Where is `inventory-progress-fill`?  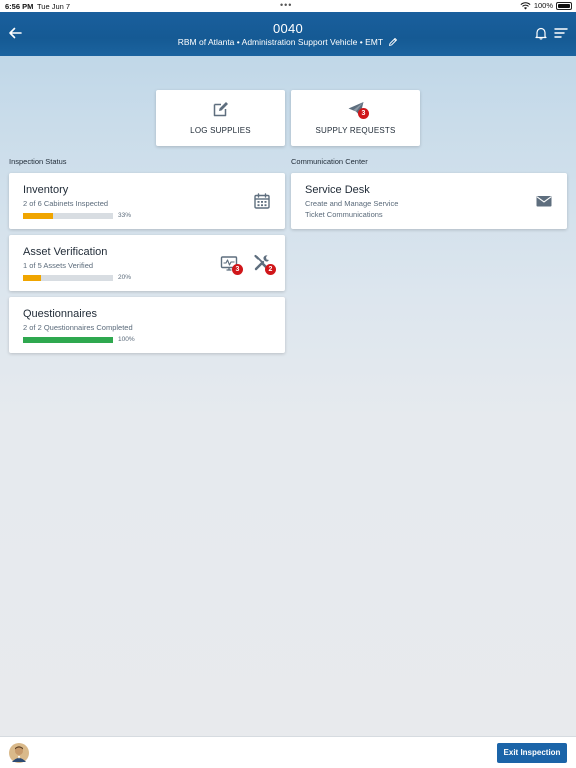 inventory-progress-fill is located at coordinates (38, 216).